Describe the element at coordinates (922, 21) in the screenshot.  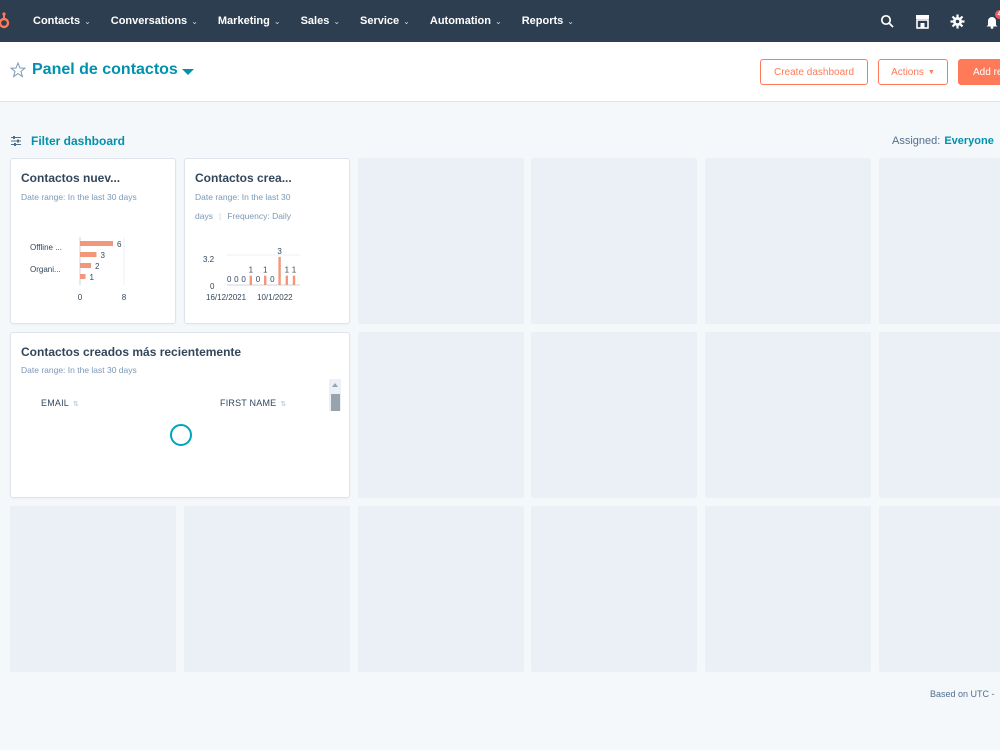
I see `marketplace-icon` at that location.